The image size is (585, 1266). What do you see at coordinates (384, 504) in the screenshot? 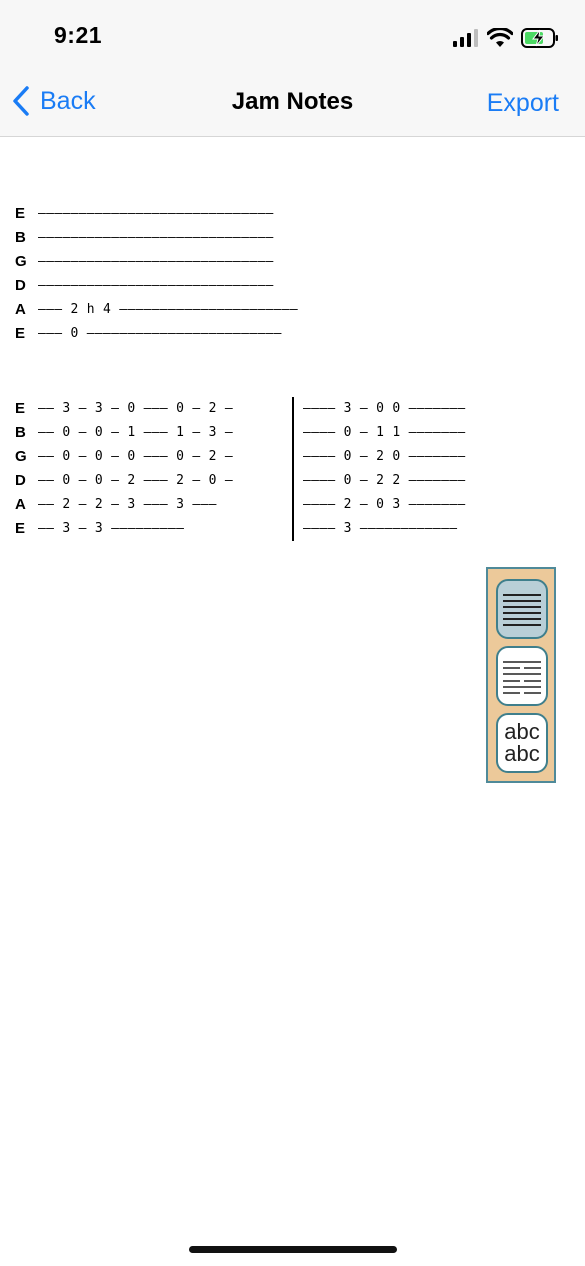
I see `tab-measure-2: ———— 2 — 0 3 ———————` at bounding box center [384, 504].